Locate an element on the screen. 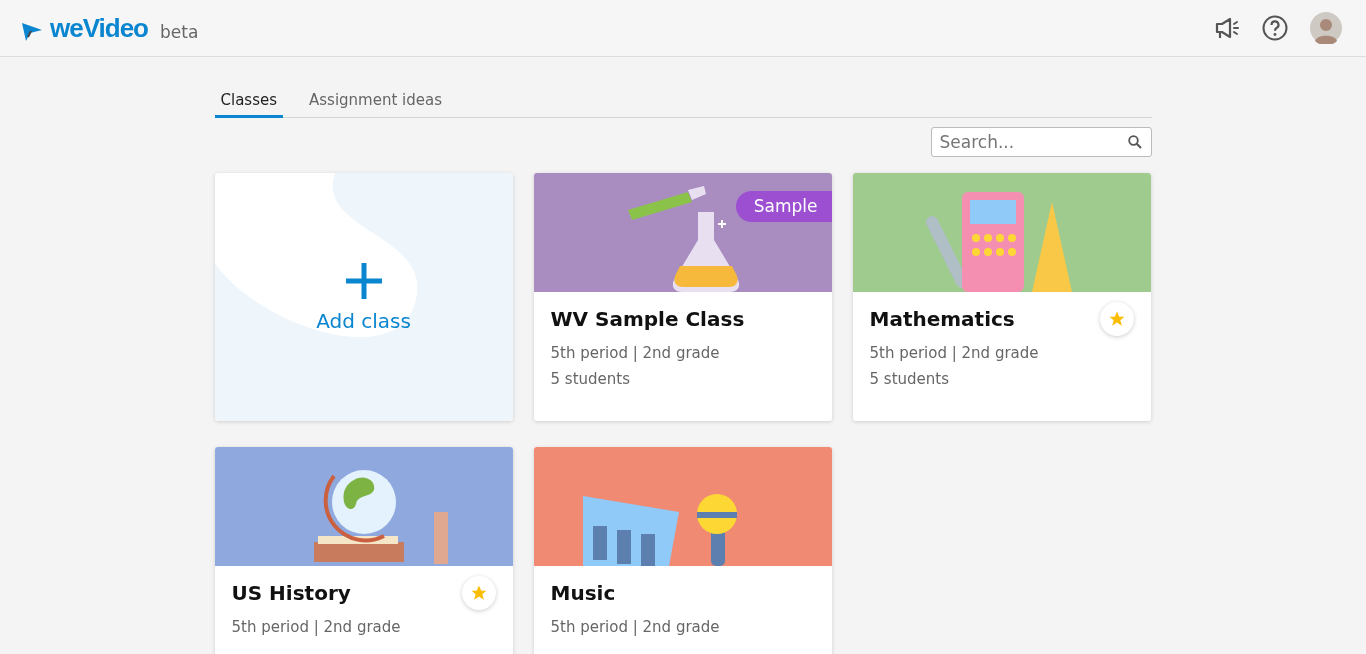 Image resolution: width=1366 pixels, height=654 pixels. search-icon is located at coordinates (1134, 142).